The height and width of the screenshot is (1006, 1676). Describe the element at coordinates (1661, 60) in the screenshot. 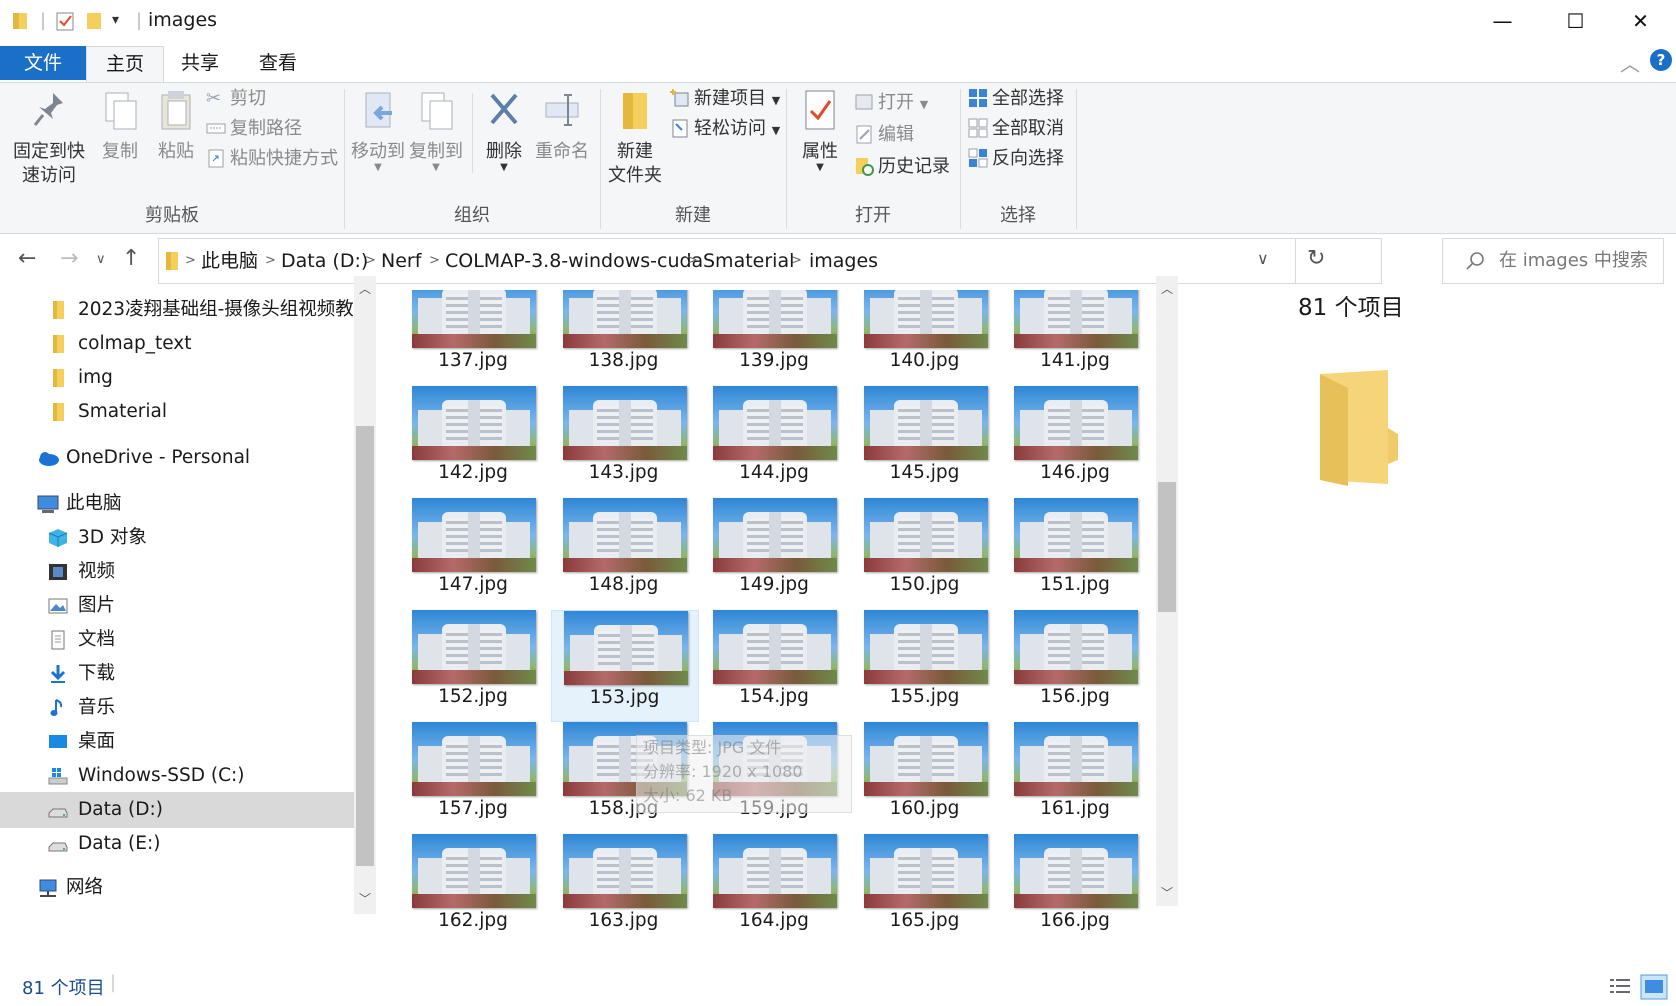

I see `help-icon: ?` at that location.